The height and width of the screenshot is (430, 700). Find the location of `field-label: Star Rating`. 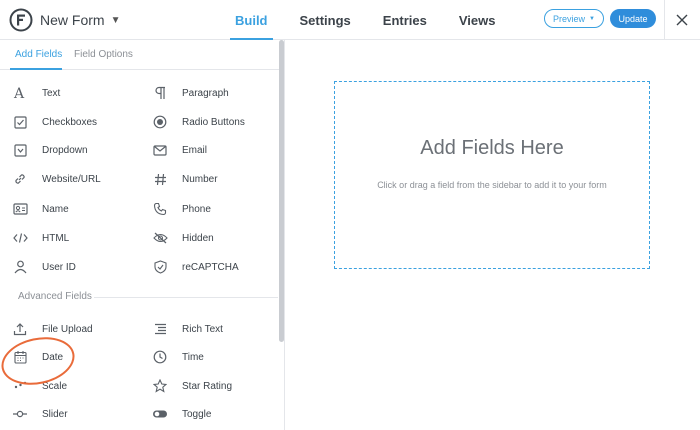

field-label: Star Rating is located at coordinates (207, 386).